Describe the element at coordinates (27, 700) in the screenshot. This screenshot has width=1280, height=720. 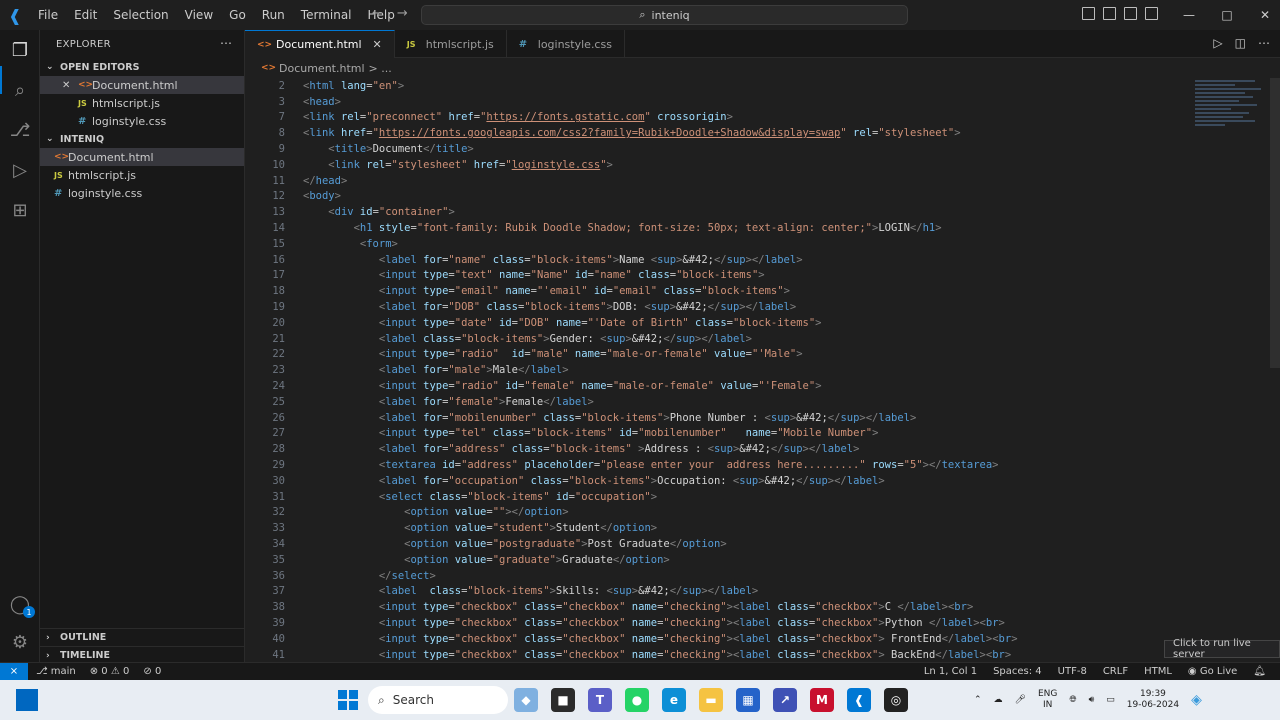
I see `widgets-icon` at that location.